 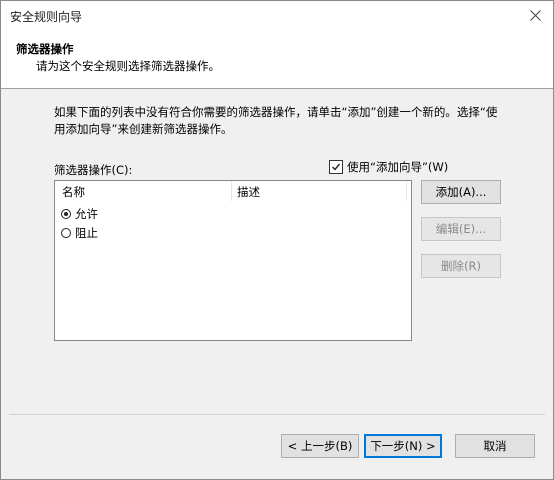 I want to click on use-wizard-checkbox: 使用“添加向导”(W), so click(x=388, y=167).